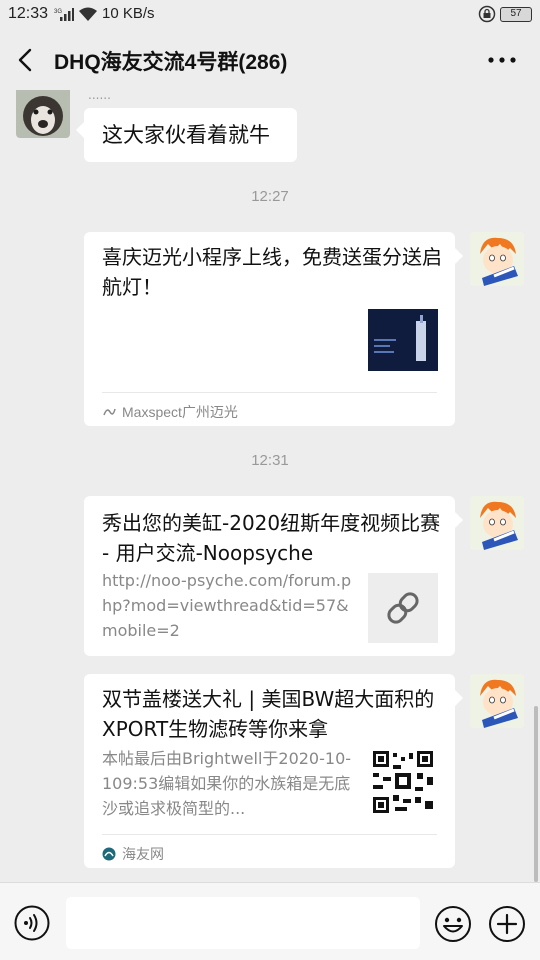  What do you see at coordinates (270, 196) in the screenshot?
I see `timestamp: 12:27` at bounding box center [270, 196].